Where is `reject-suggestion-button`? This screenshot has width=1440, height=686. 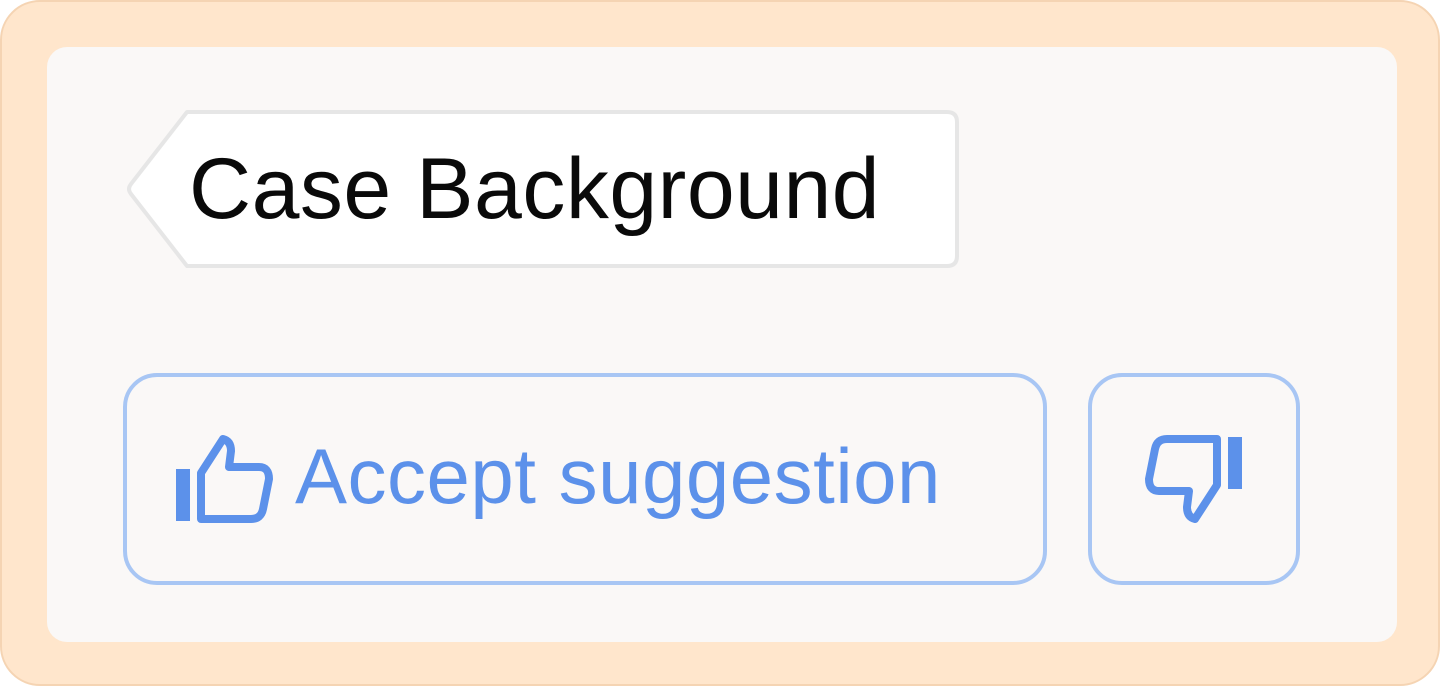 reject-suggestion-button is located at coordinates (1194, 479).